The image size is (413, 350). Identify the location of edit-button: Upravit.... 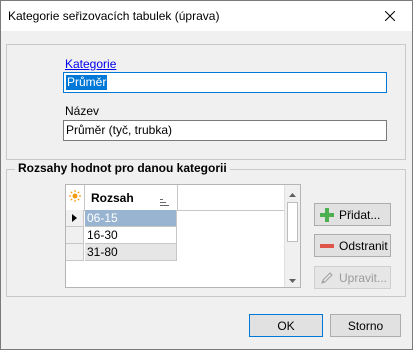
(352, 277).